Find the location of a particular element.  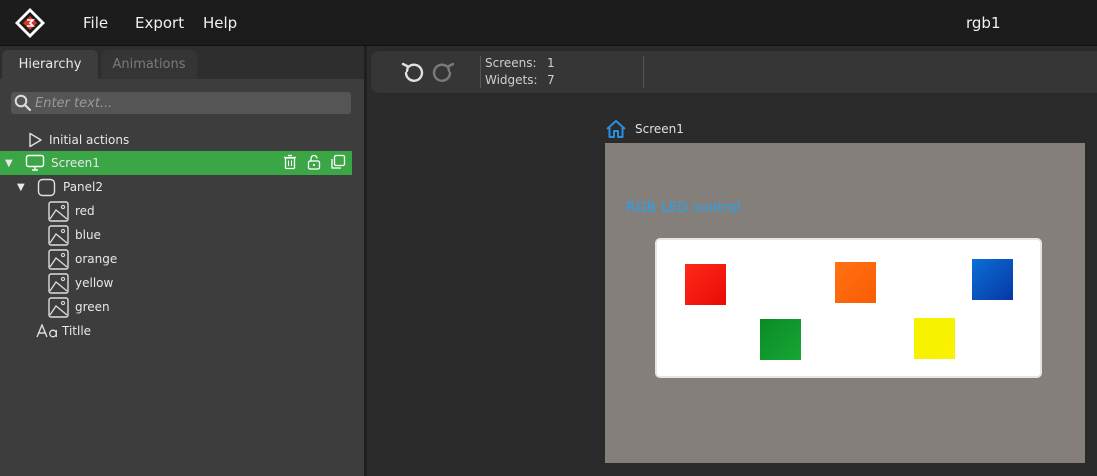

yellow-image-widget is located at coordinates (934, 338).